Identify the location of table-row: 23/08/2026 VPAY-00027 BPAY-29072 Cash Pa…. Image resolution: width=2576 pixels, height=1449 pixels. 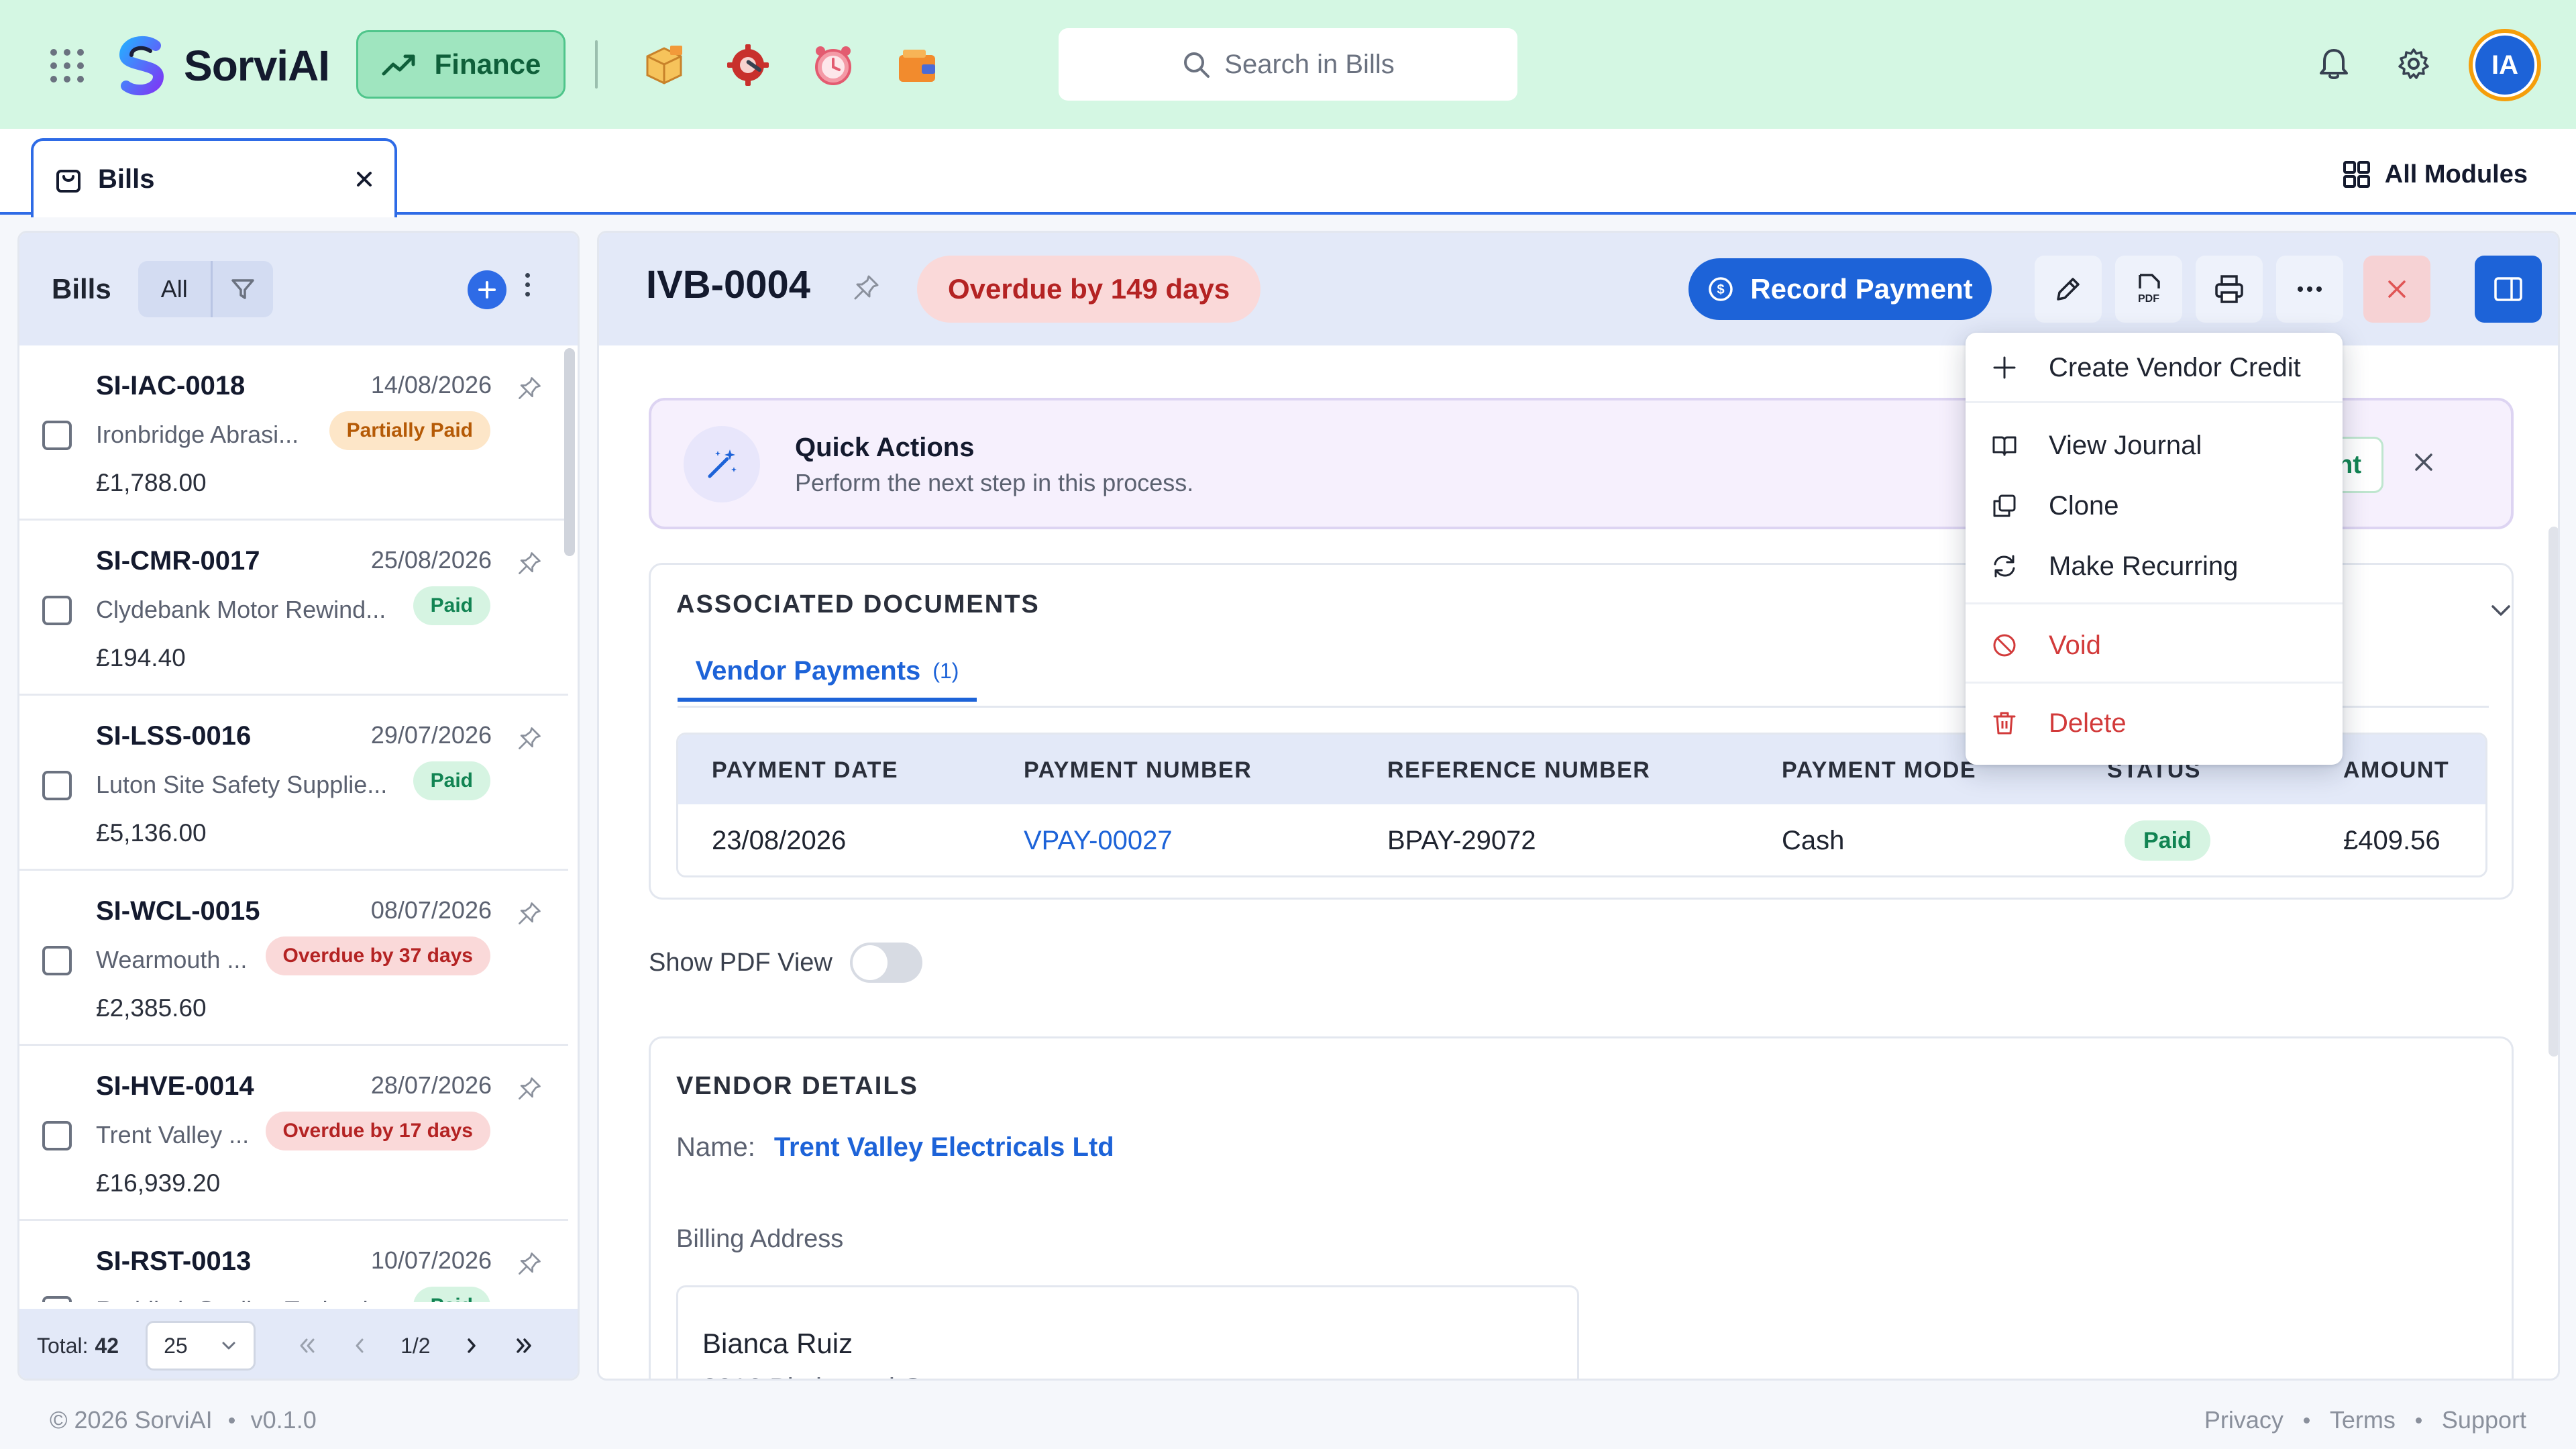
(1581, 839).